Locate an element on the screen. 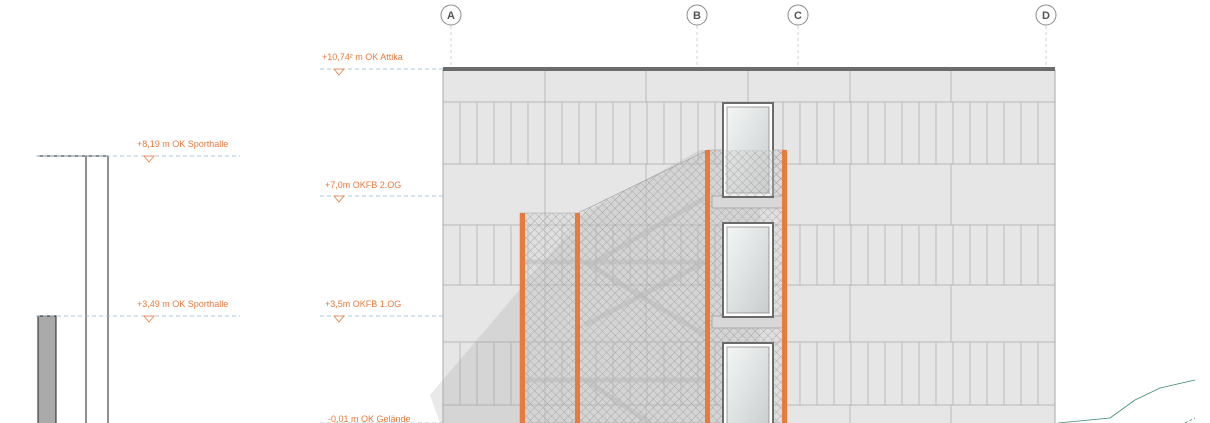  attika-coping is located at coordinates (749, 69).